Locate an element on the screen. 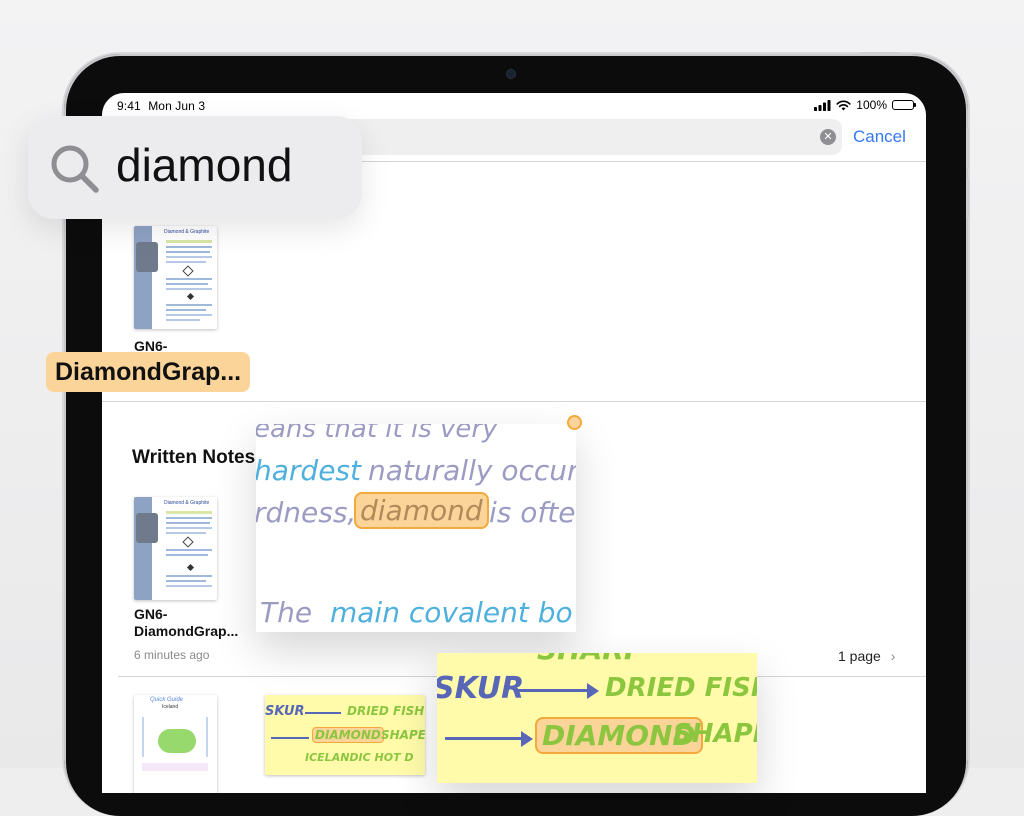  note-timestamp: 6 minutes ago is located at coordinates (172, 655).